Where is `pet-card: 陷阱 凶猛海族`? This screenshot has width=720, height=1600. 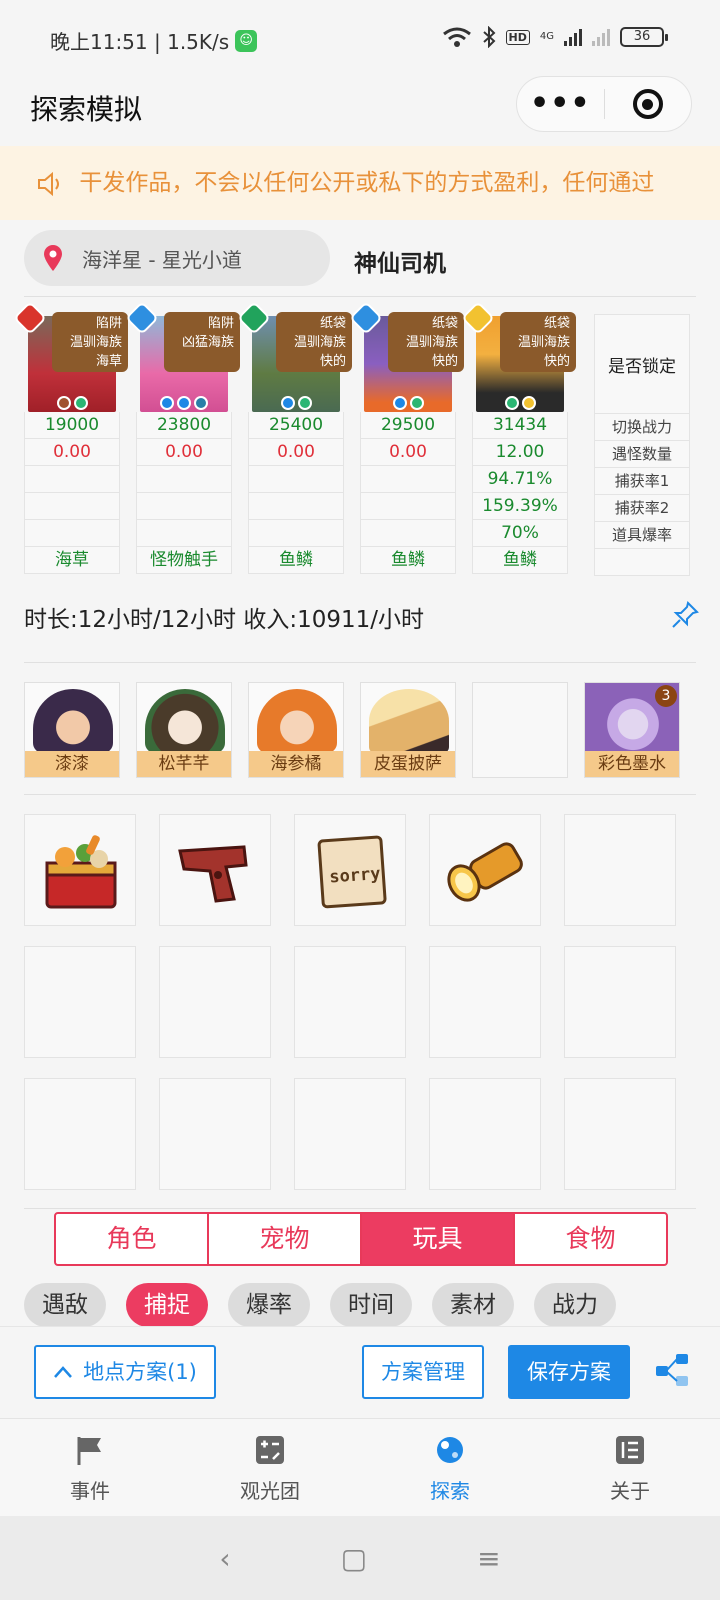 pet-card: 陷阱 凶猛海族 is located at coordinates (182, 356).